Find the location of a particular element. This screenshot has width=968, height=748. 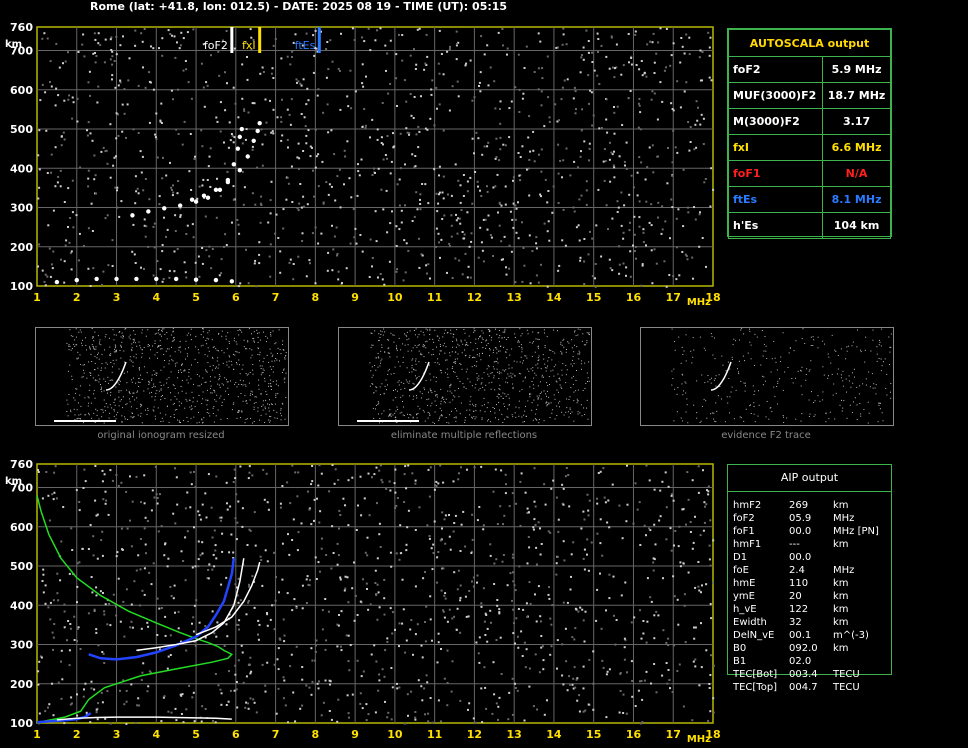

autoscala-label: foF1 is located at coordinates (775, 173).